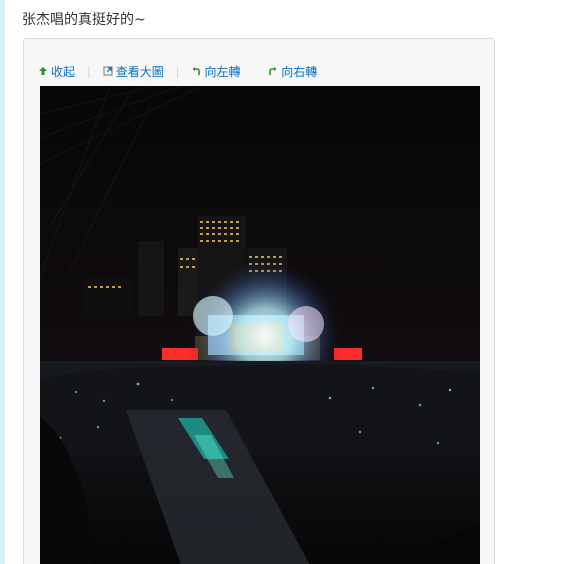 This screenshot has height=564, width=575. Describe the element at coordinates (43, 71) in the screenshot. I see `arrow-up-icon` at that location.